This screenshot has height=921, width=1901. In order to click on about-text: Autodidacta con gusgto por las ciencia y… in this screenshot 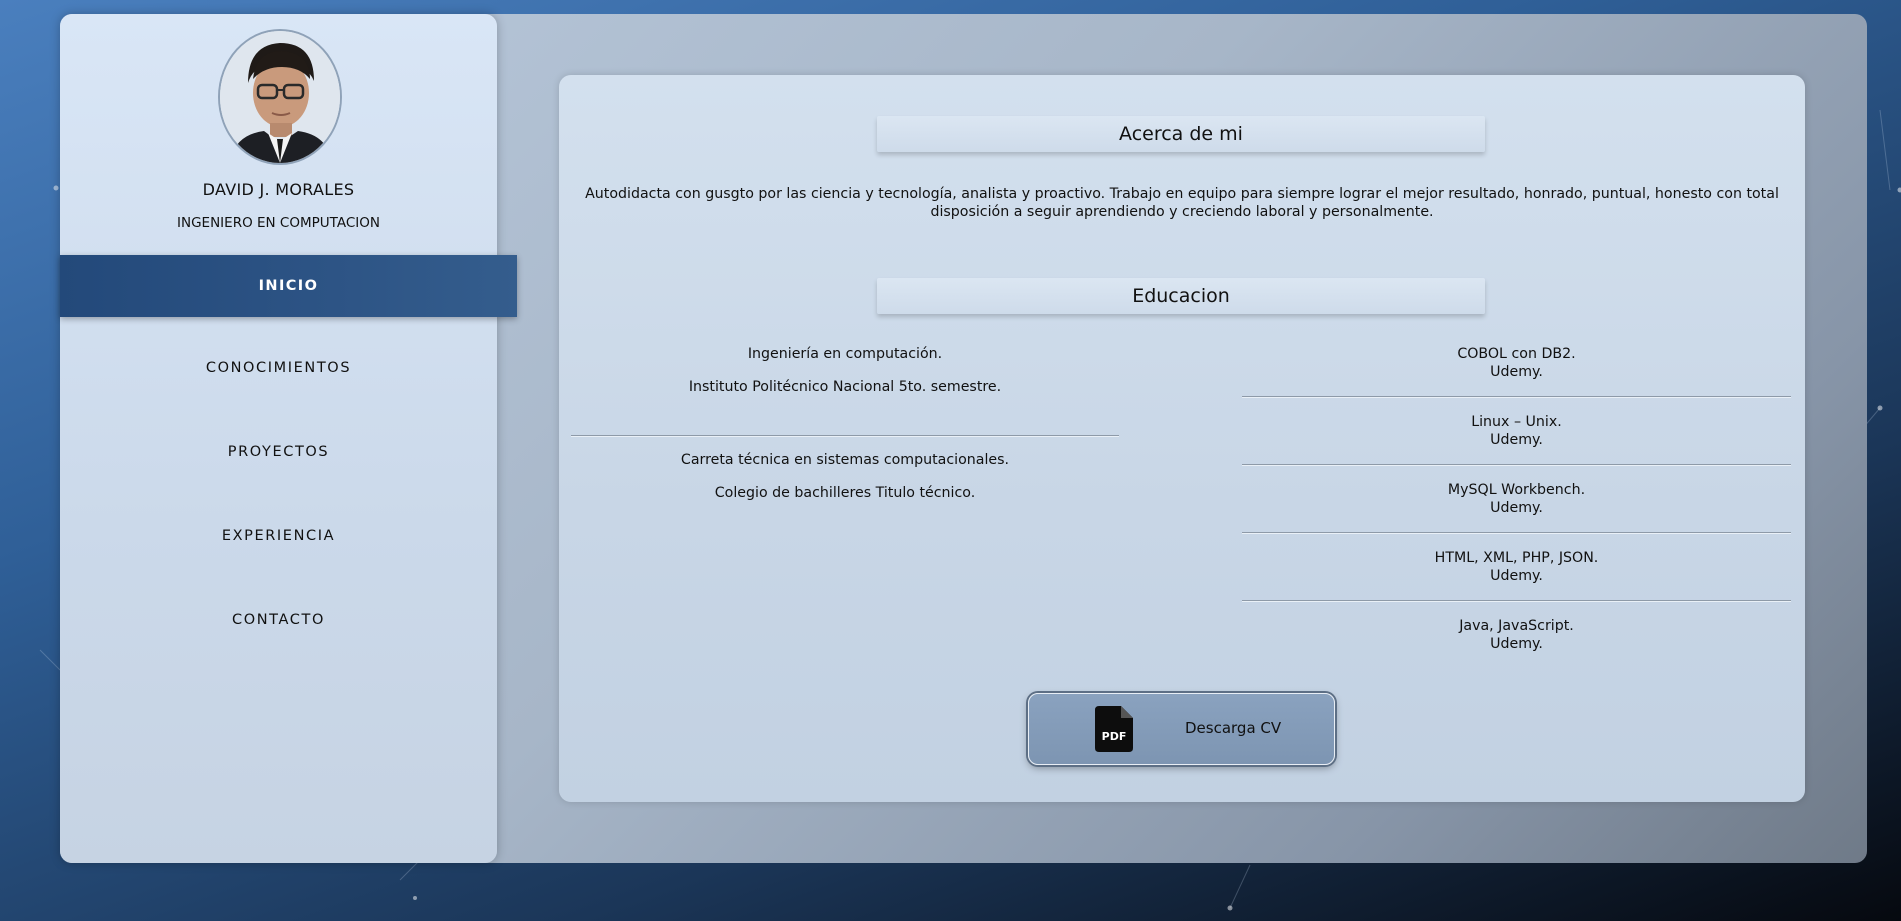, I will do `click(1182, 203)`.